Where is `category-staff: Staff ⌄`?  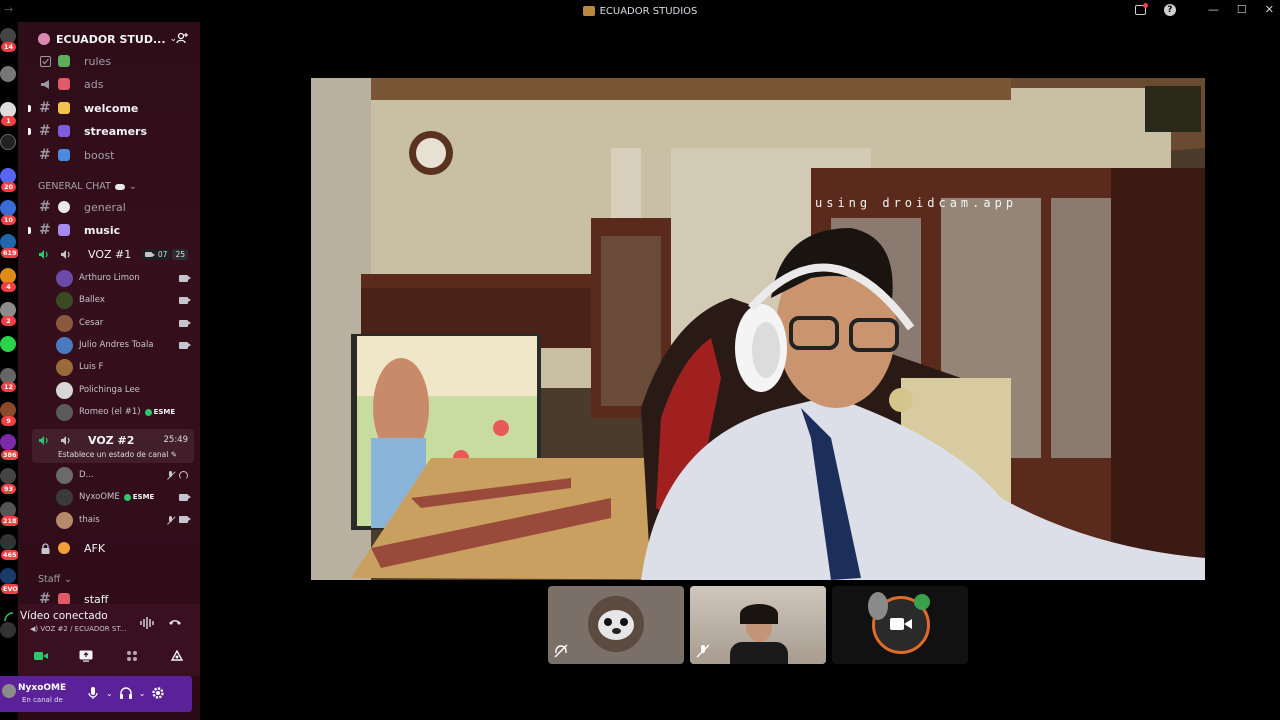 category-staff: Staff ⌄ is located at coordinates (55, 579).